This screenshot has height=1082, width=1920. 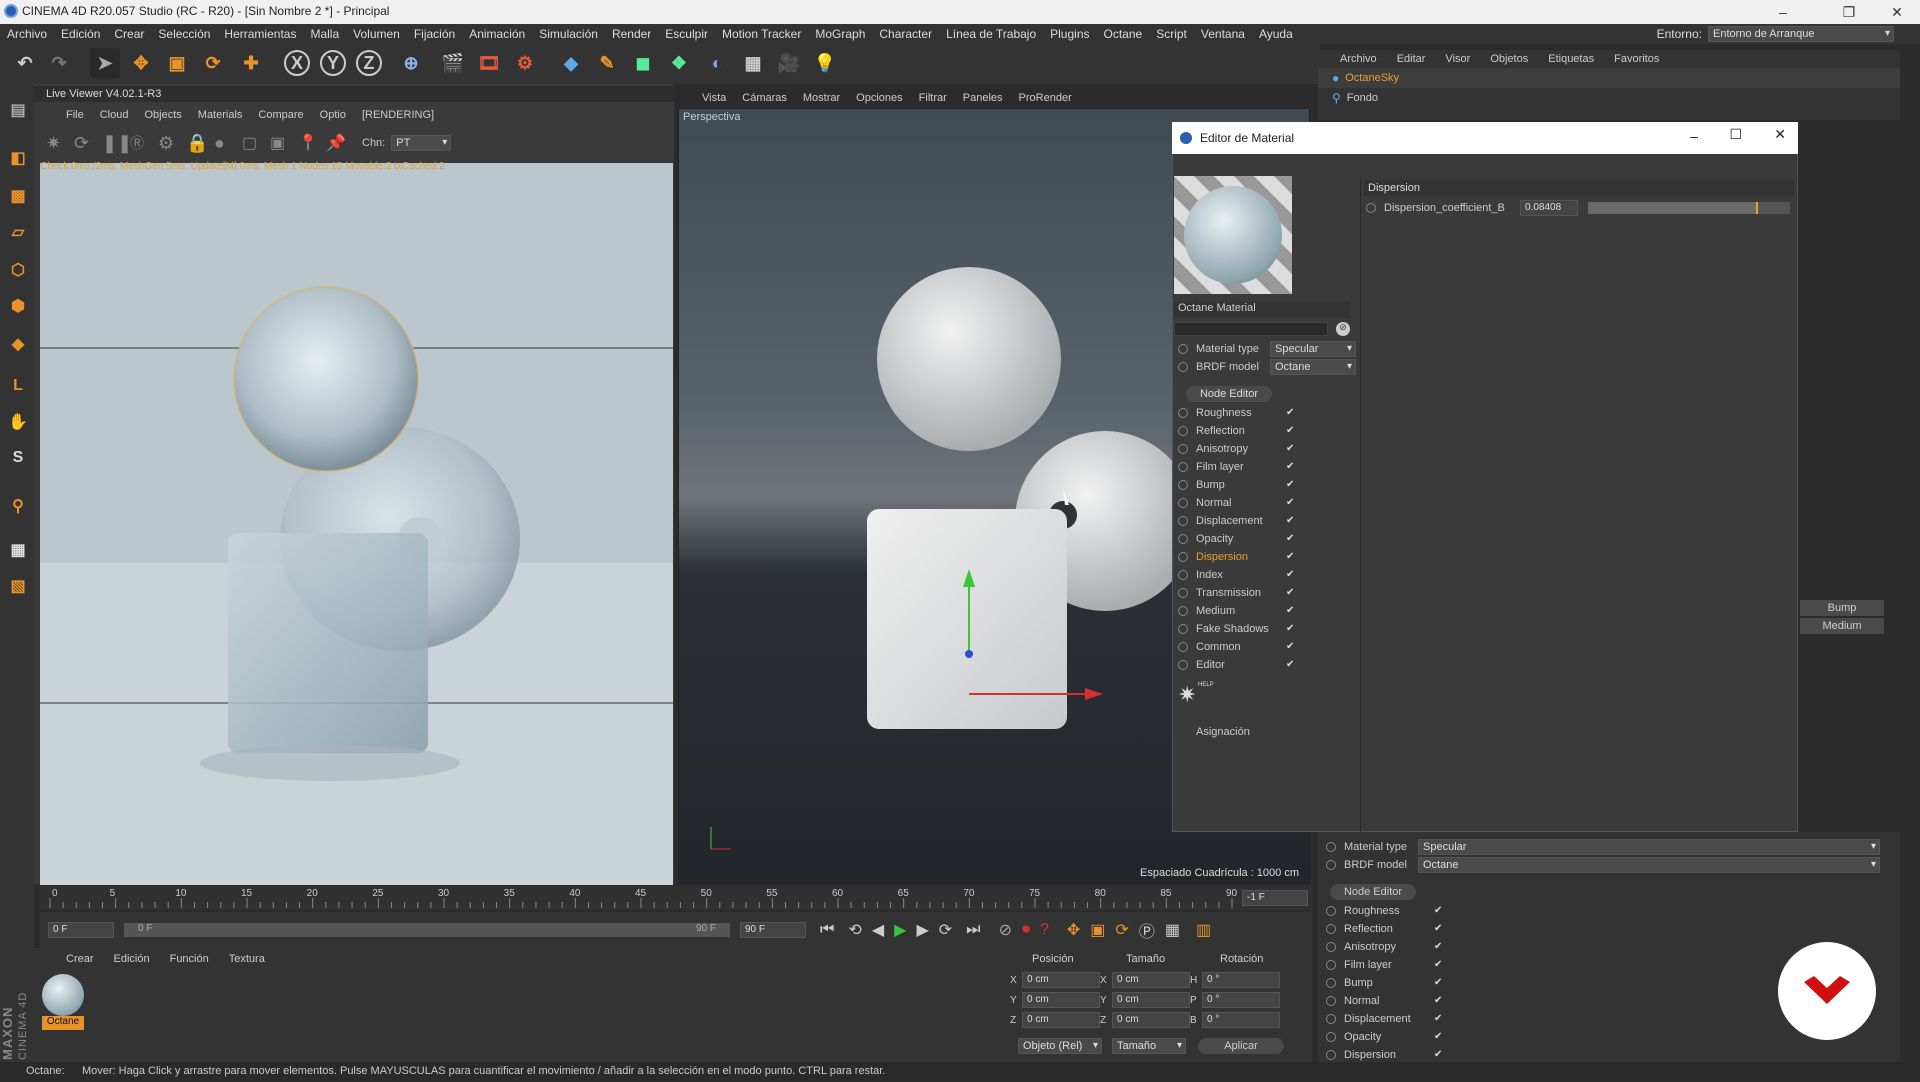 What do you see at coordinates (761, 34) in the screenshot?
I see `menu-motion-tracker: Motion Tracker` at bounding box center [761, 34].